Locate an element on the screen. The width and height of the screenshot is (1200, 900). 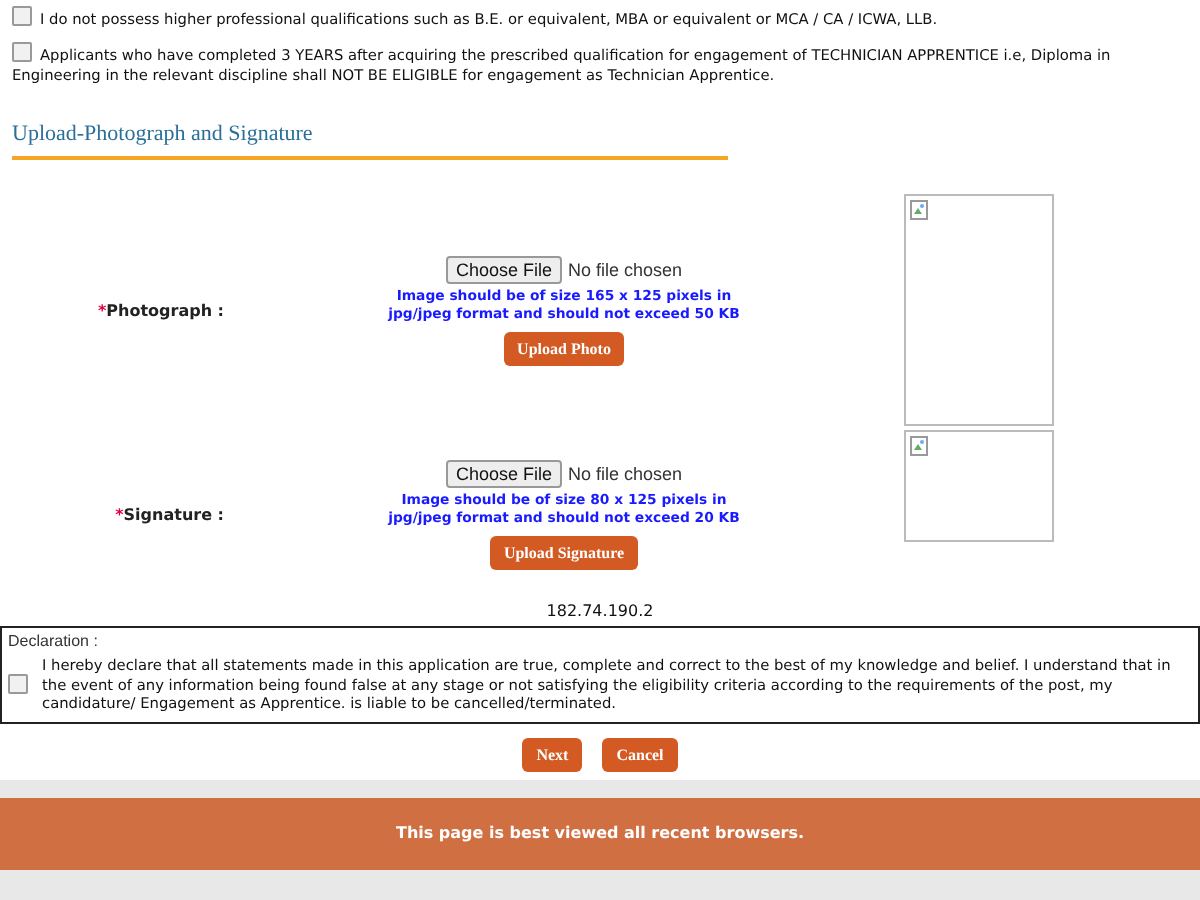
upload-button: Upload Signature is located at coordinates (564, 552).